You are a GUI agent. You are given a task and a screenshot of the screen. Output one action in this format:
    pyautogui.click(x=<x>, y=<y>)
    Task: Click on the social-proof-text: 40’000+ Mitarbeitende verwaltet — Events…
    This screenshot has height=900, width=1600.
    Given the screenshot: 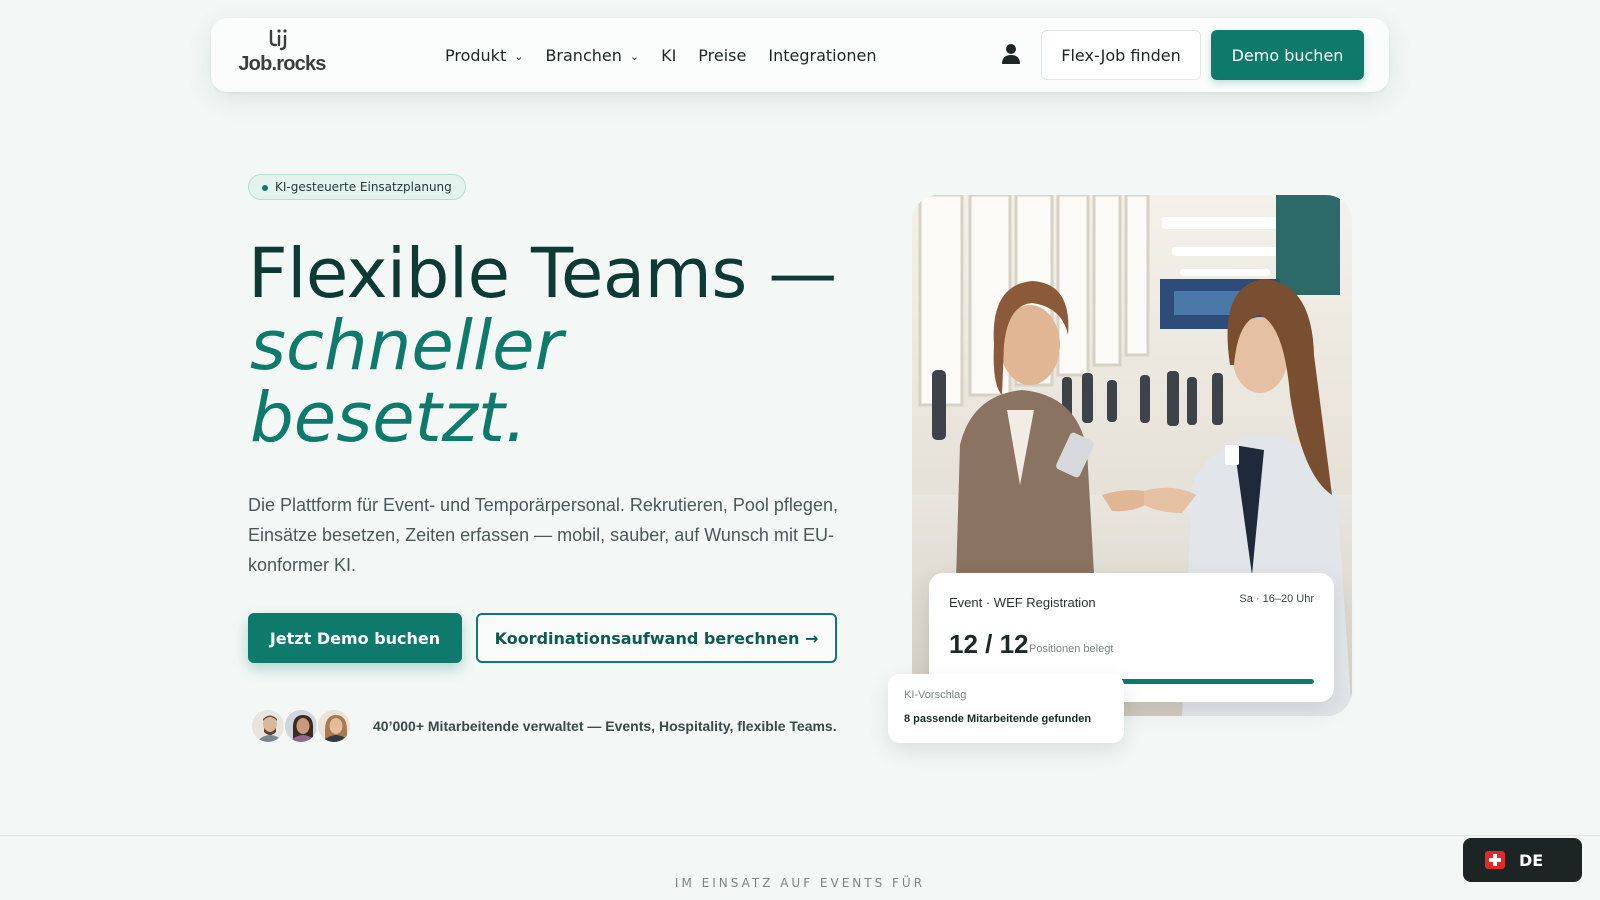 What is the action you would take?
    pyautogui.click(x=605, y=726)
    